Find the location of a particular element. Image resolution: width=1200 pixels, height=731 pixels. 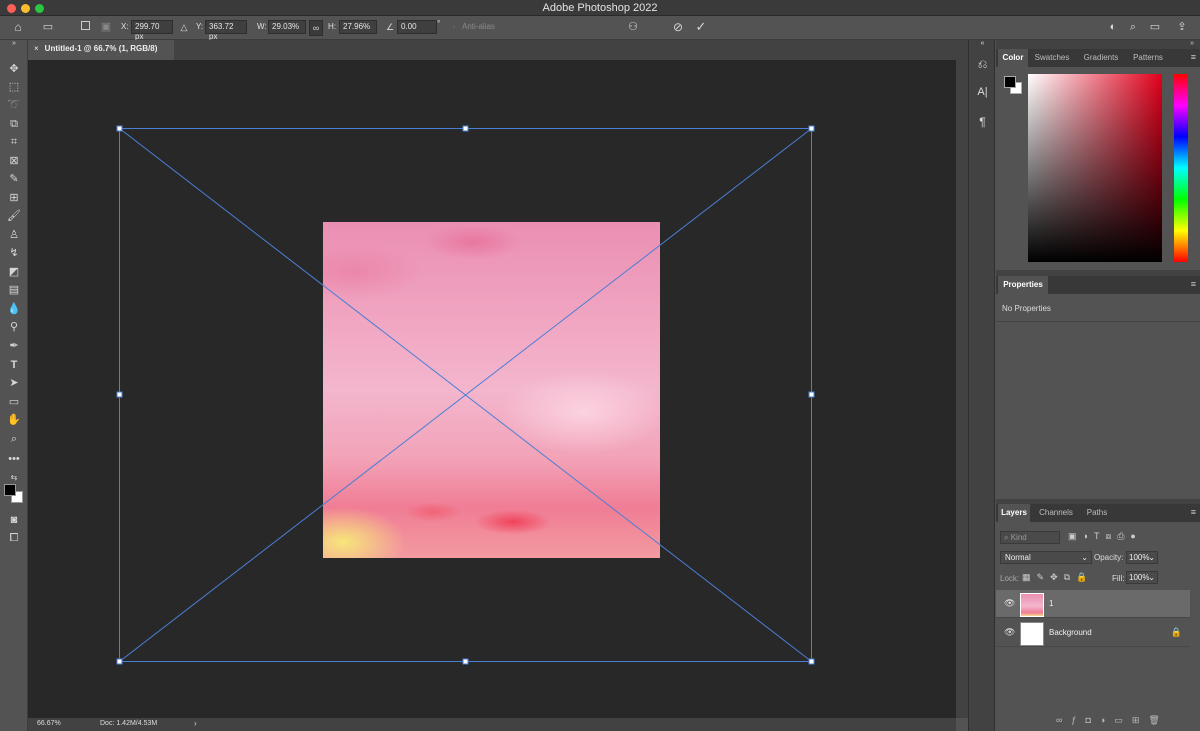

blur-tool-icon: 💧 is located at coordinates (14, 309).